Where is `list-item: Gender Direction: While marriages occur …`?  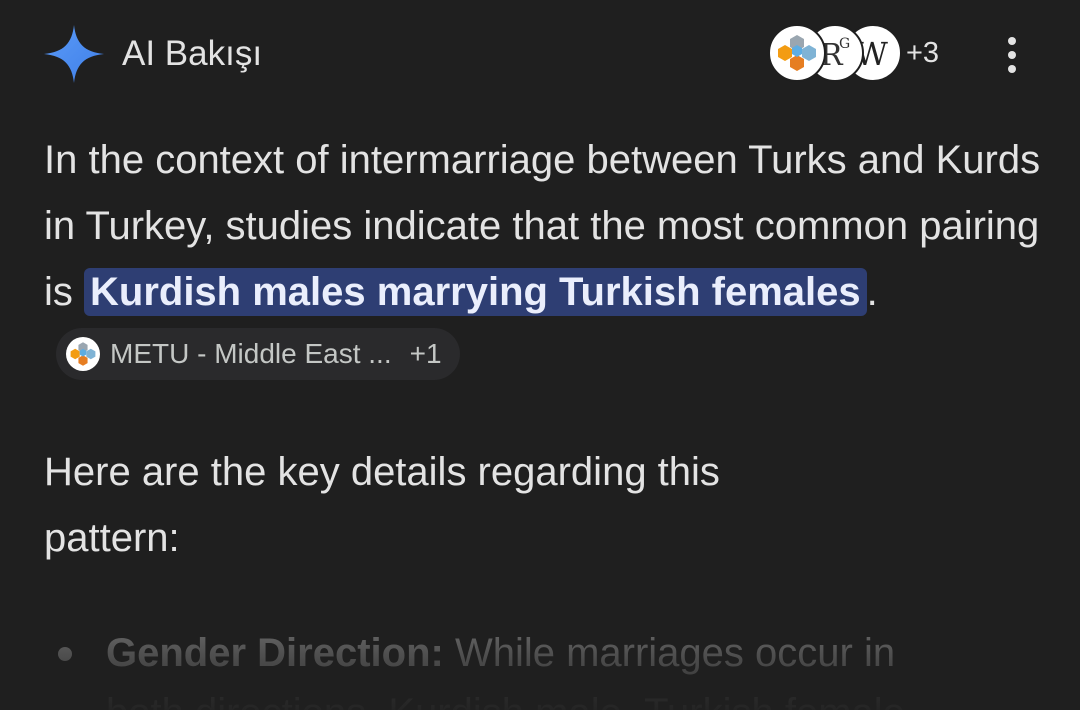 list-item: Gender Direction: While marriages occur … is located at coordinates (544, 666).